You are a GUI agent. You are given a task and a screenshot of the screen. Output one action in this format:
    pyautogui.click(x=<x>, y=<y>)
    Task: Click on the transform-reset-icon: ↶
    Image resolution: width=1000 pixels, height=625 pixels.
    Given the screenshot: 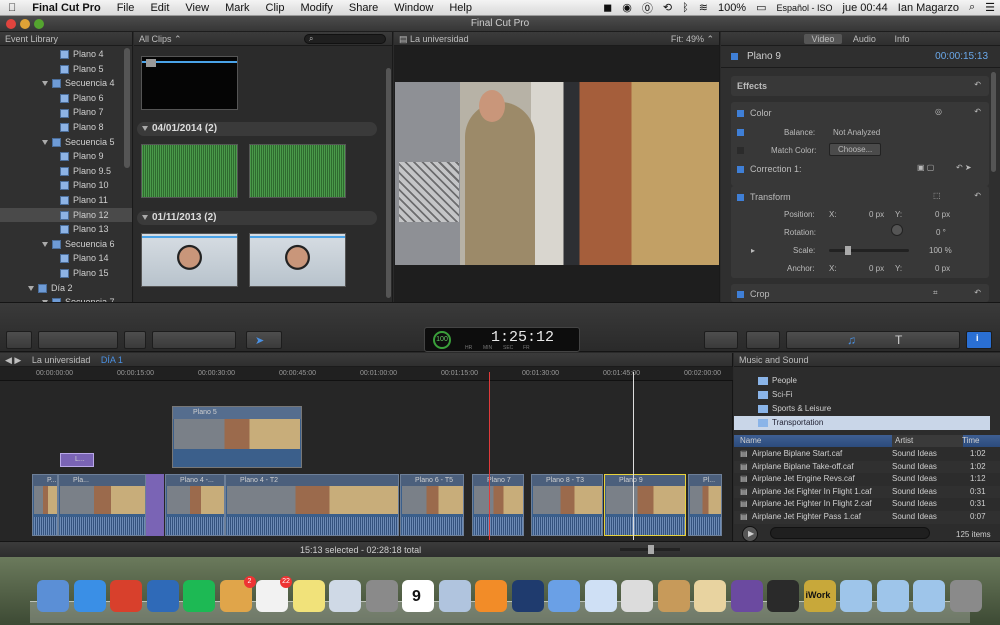 What is the action you would take?
    pyautogui.click(x=977, y=195)
    